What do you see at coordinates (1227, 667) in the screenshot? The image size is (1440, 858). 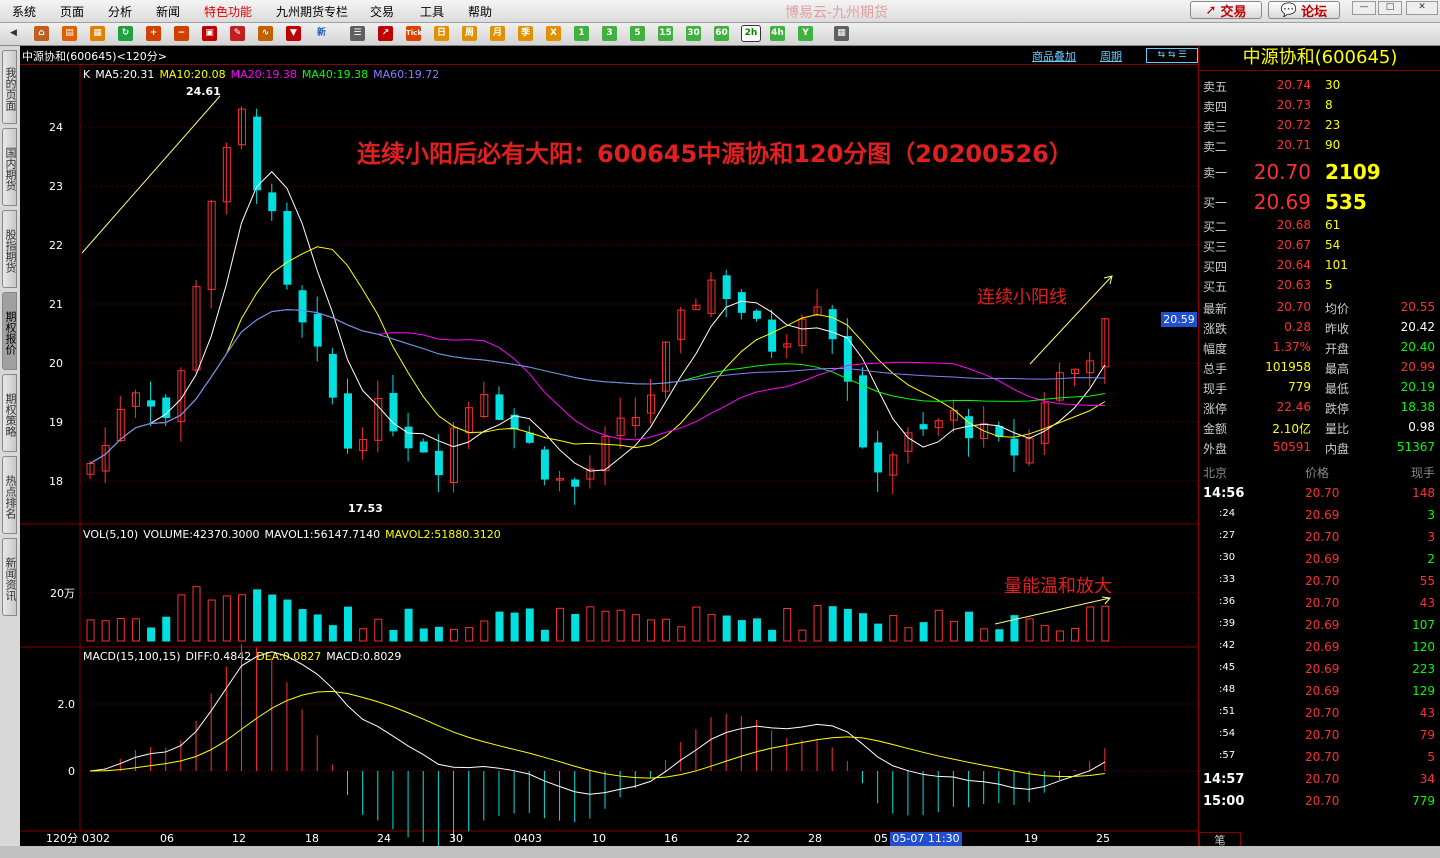 I see `tick-time: :45` at bounding box center [1227, 667].